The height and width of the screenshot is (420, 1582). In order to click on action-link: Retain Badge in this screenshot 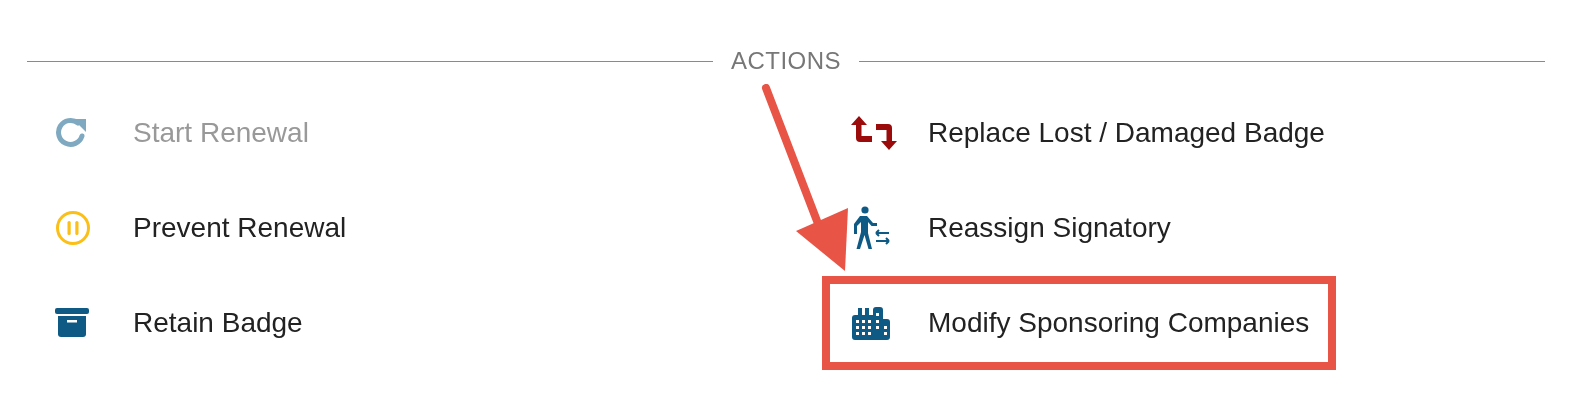, I will do `click(178, 322)`.